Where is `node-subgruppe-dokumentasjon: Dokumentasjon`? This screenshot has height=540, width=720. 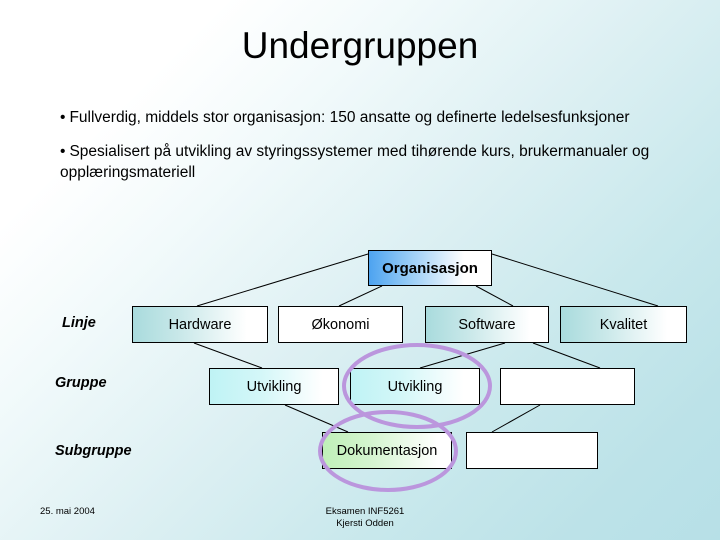
node-subgruppe-dokumentasjon: Dokumentasjon is located at coordinates (387, 450).